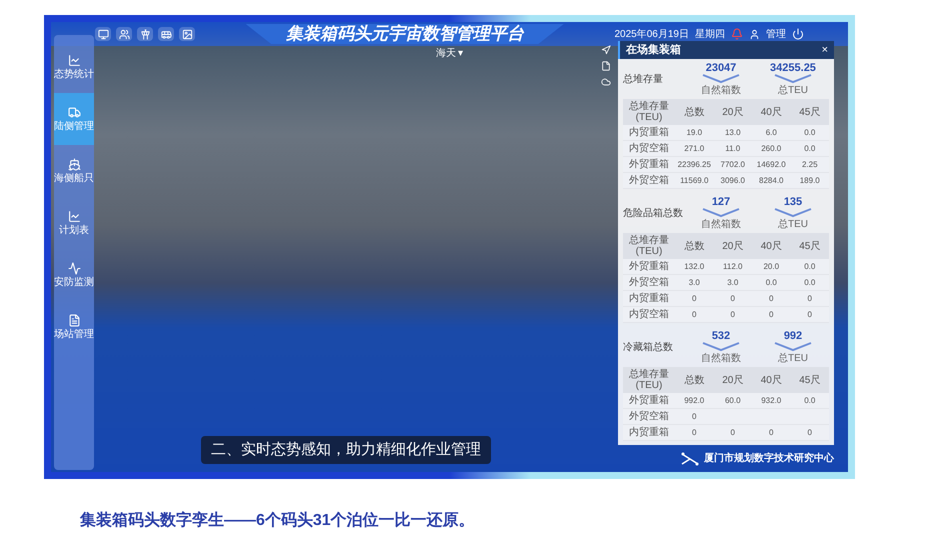  I want to click on location-dropdown: 海天 ▾, so click(449, 53).